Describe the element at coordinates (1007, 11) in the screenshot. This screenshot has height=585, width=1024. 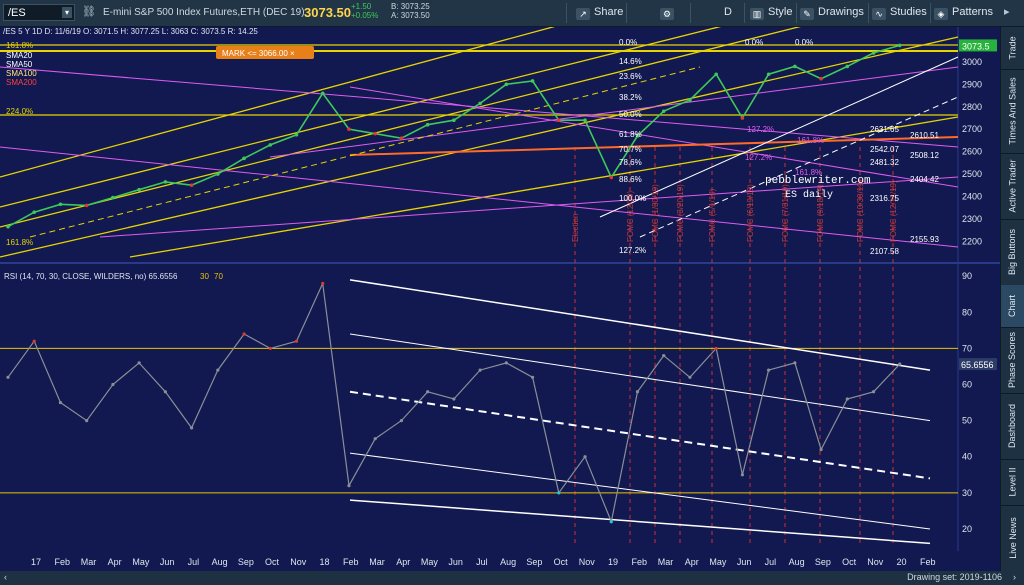
I see `collapse-icon: ▸` at that location.